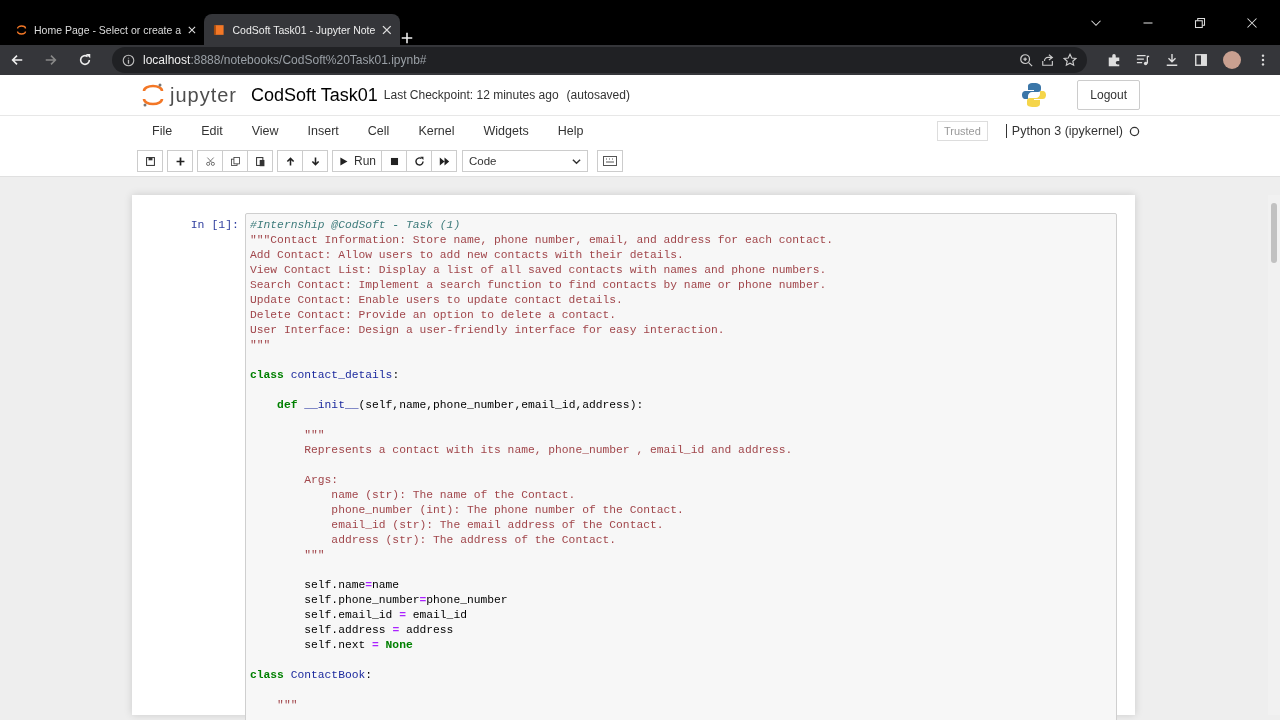 This screenshot has height=720, width=1280. What do you see at coordinates (488, 330) in the screenshot?
I see `code-line: User Interface: Design a user-friendly interface for easy interaction.` at bounding box center [488, 330].